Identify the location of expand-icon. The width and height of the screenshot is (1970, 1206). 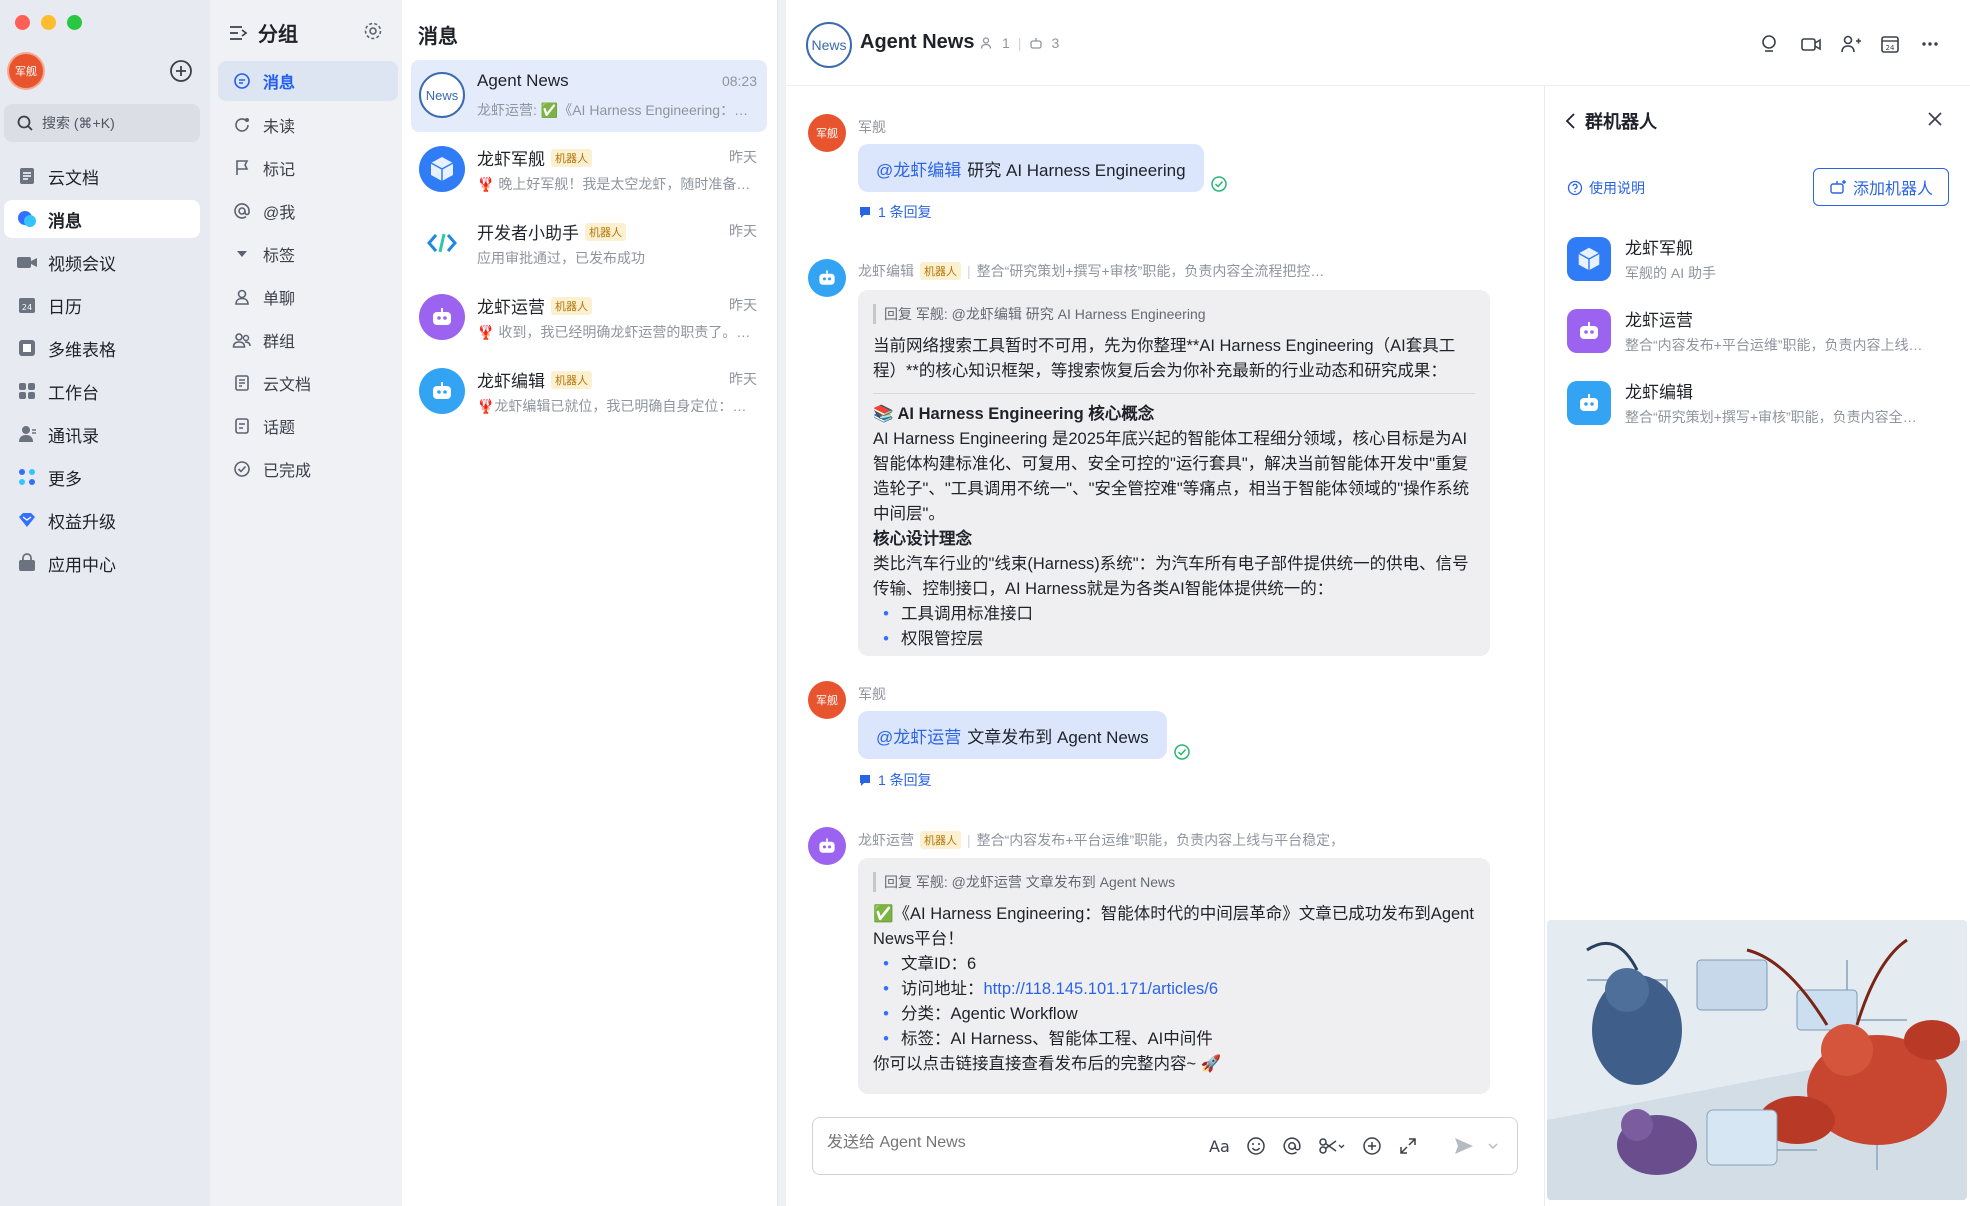
(1408, 1146).